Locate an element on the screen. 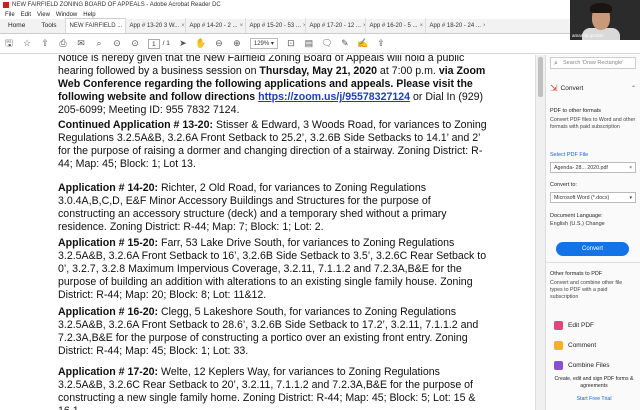 The height and width of the screenshot is (410, 640). doc-tab: App # 16-20 - 5 ... × is located at coordinates (394, 25).